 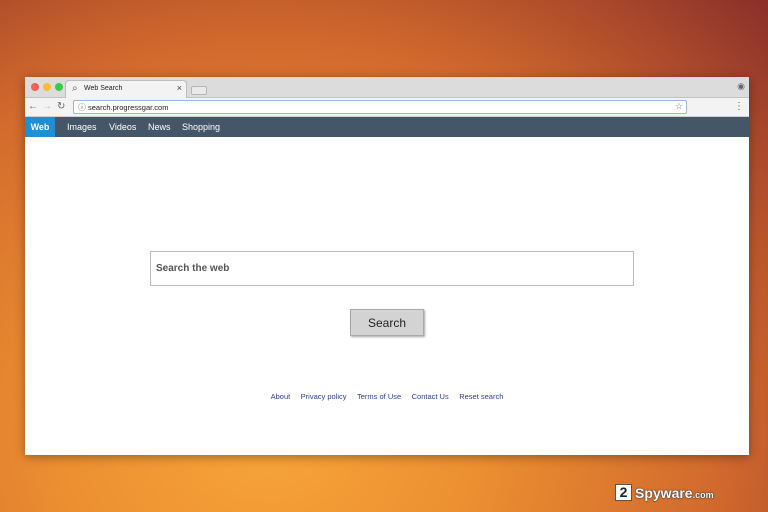 What do you see at coordinates (82, 107) in the screenshot?
I see `info-icon: ⓘ` at bounding box center [82, 107].